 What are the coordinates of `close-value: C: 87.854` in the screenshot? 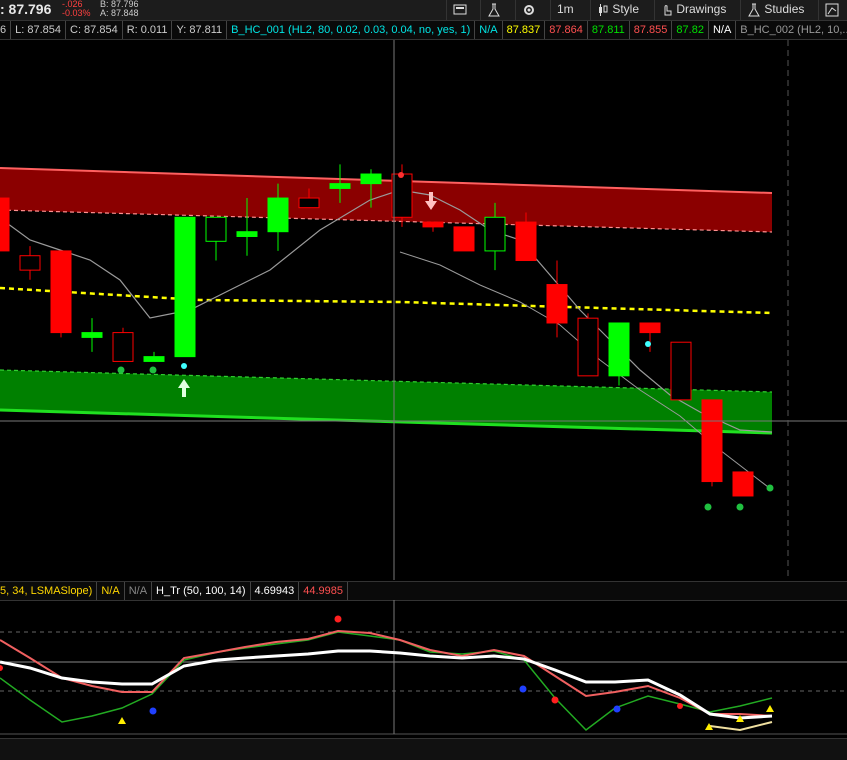 It's located at (94, 30).